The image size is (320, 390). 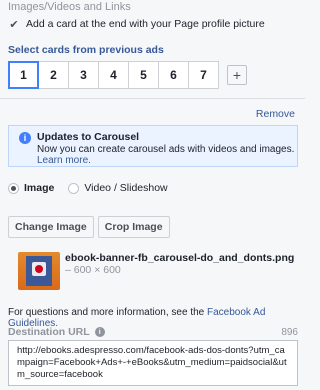 I want to click on card-tab-5: 5, so click(x=143, y=75).